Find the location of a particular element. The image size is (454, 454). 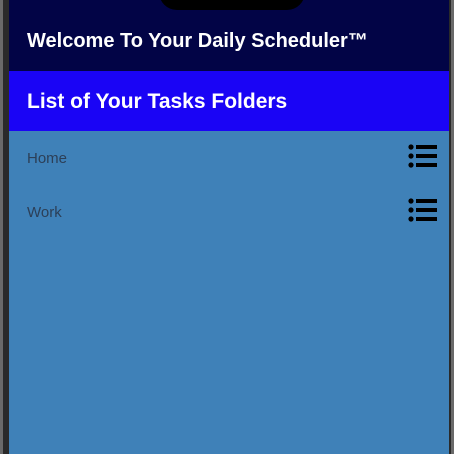

section-header: List of Your Tasks Folders is located at coordinates (229, 101).